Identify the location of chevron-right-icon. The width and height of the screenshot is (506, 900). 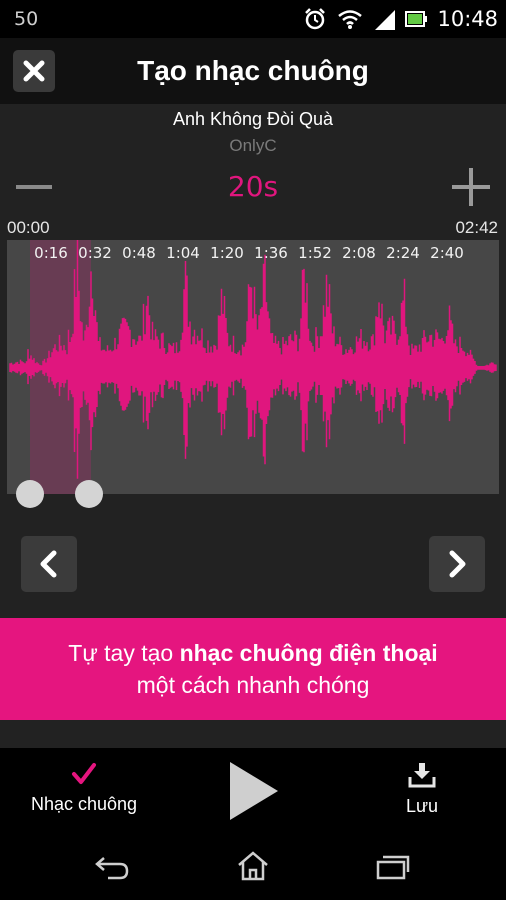
(457, 564).